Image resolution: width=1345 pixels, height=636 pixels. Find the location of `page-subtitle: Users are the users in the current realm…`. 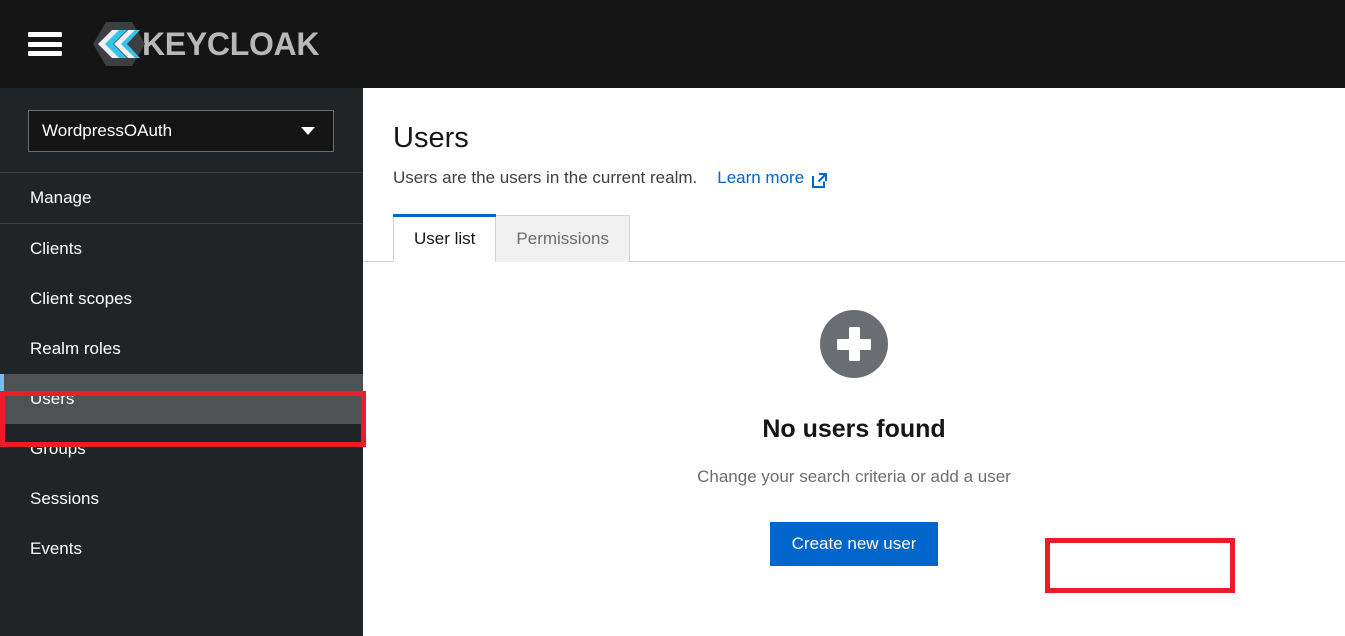

page-subtitle: Users are the users in the current realm… is located at coordinates (545, 177).